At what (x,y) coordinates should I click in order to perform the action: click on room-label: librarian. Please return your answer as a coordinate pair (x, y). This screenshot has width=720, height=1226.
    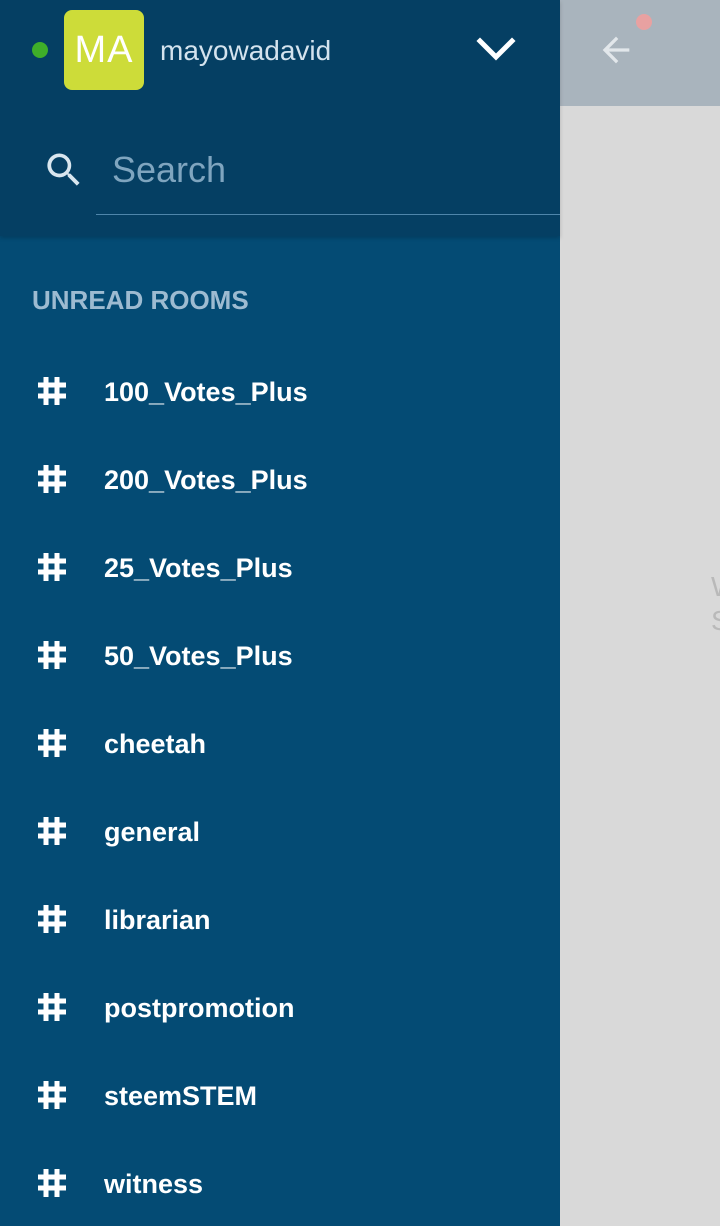
    Looking at the image, I should click on (157, 920).